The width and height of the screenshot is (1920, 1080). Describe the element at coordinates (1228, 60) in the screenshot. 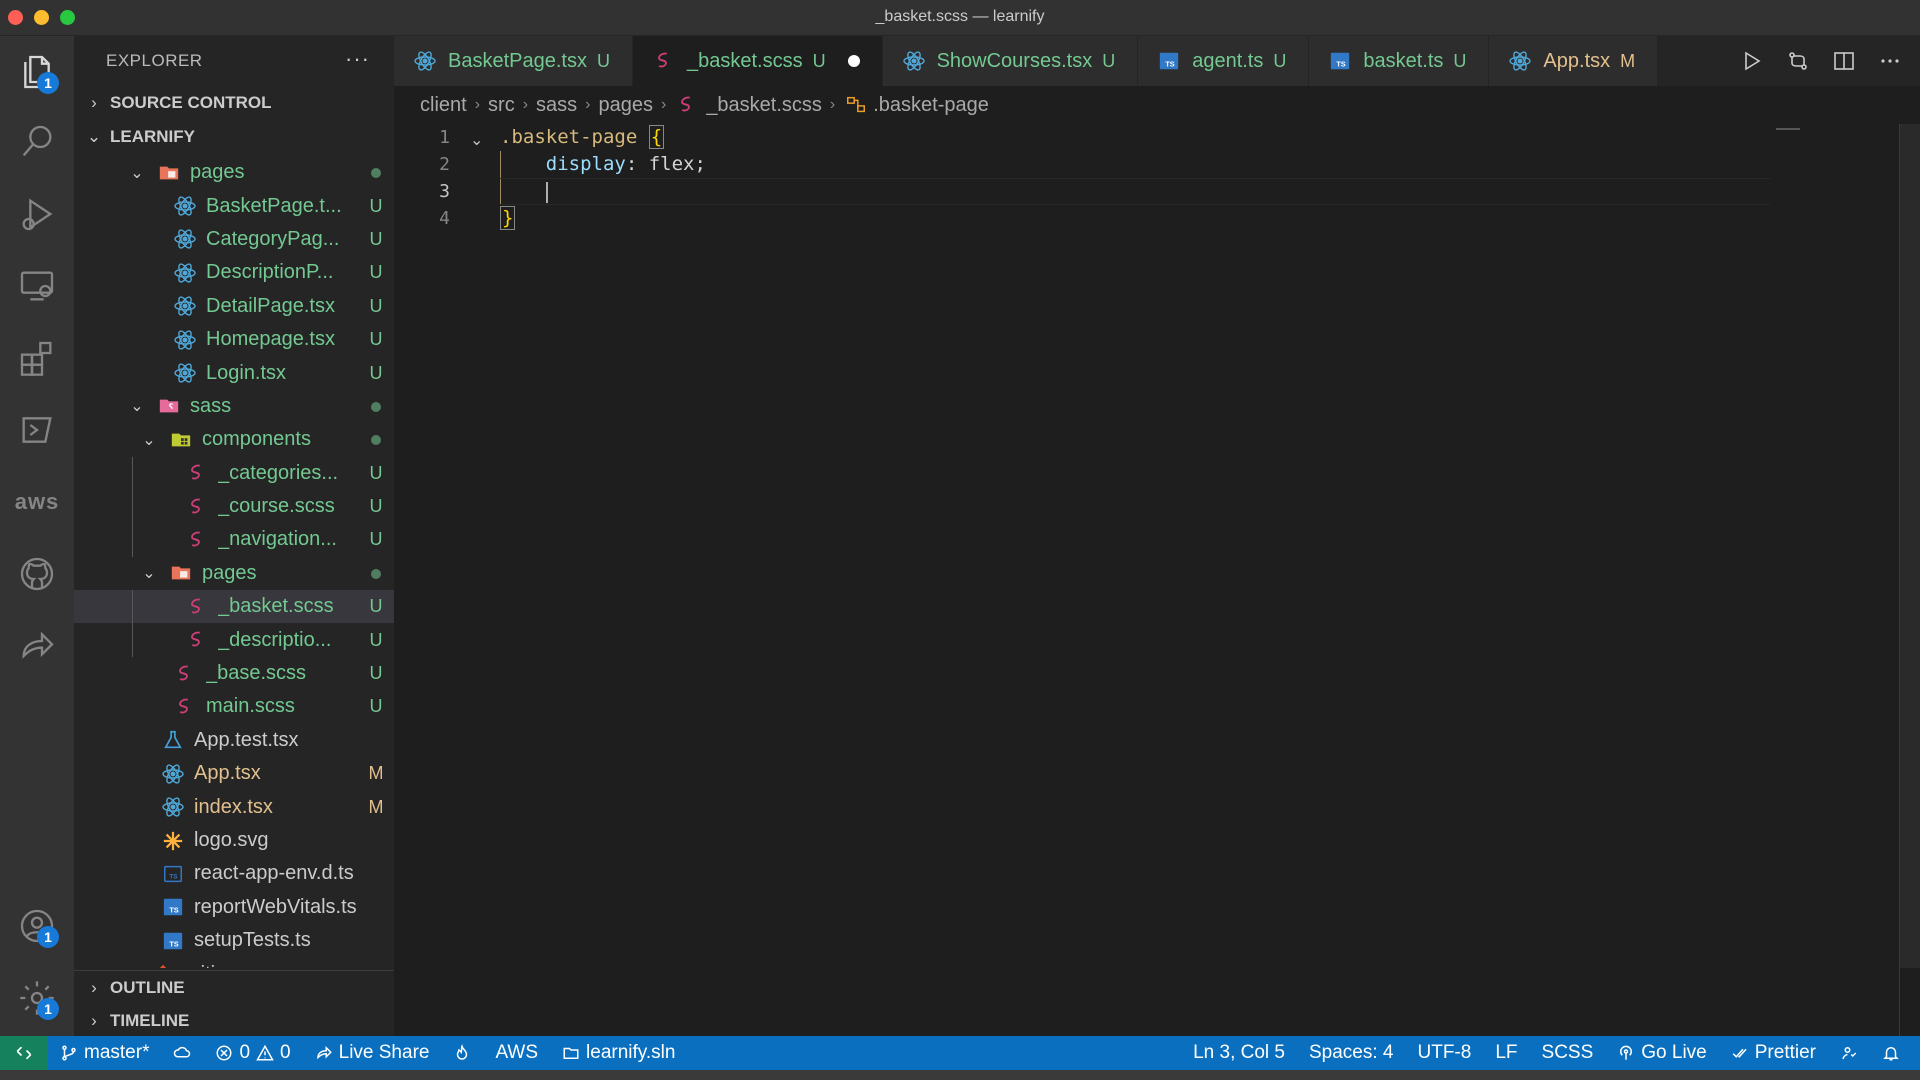

I see `tab-label: agent.ts` at that location.